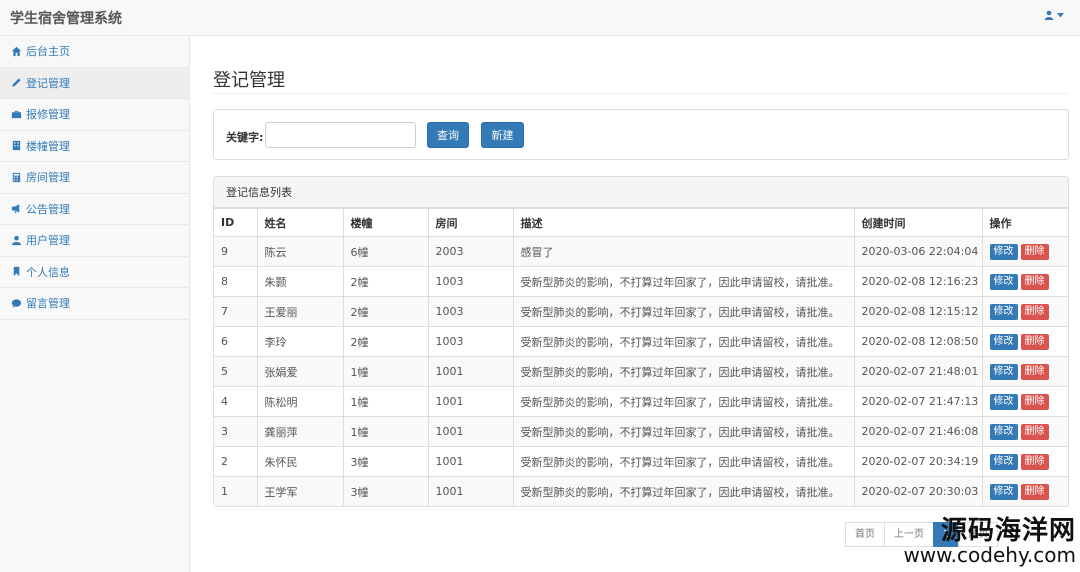  What do you see at coordinates (540, 18) in the screenshot?
I see `top-navbar: 学生宿舍管理系统` at bounding box center [540, 18].